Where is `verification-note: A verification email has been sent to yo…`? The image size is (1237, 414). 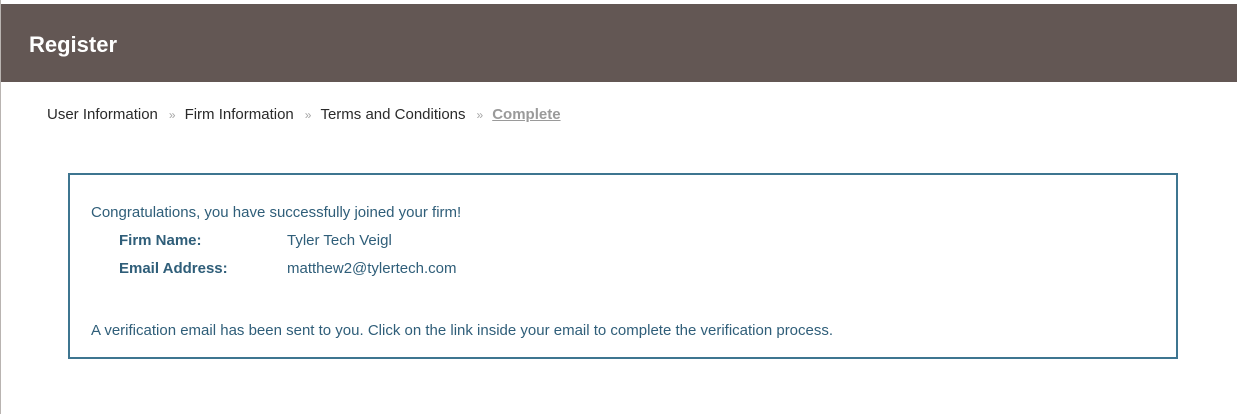
verification-note: A verification email has been sent to yo… is located at coordinates (462, 330).